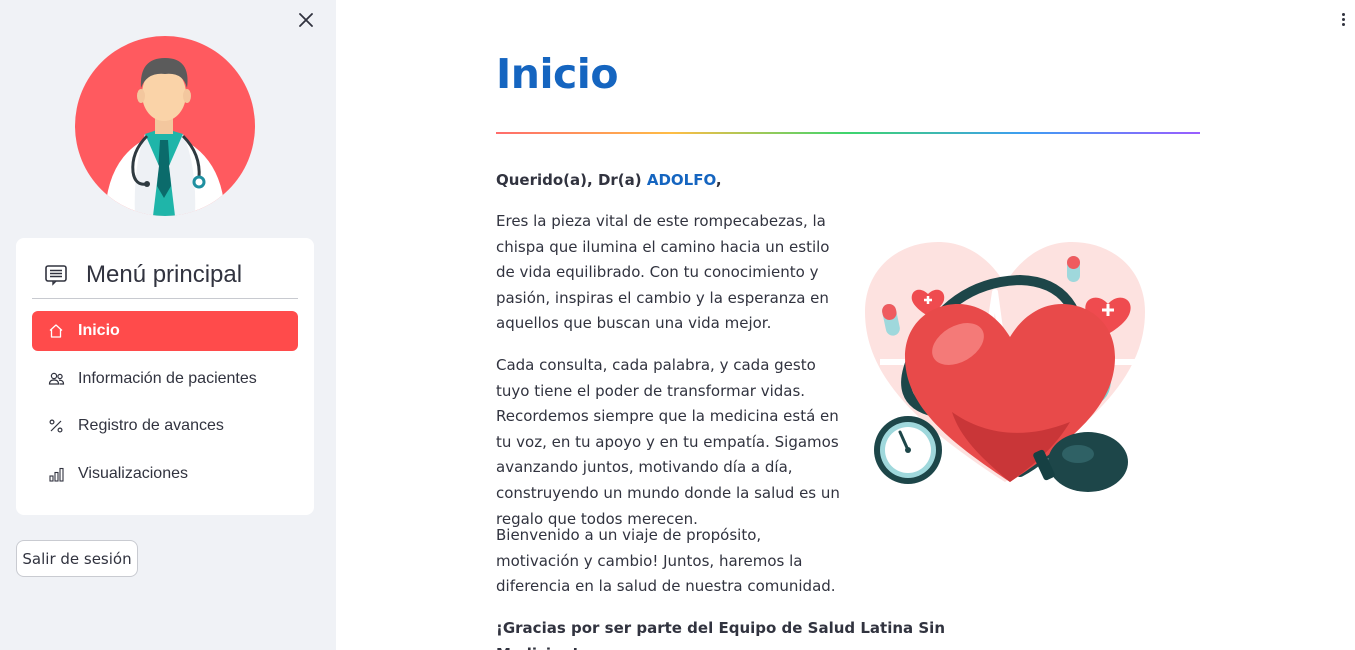  What do you see at coordinates (681, 180) in the screenshot?
I see `doctor-name: ADOLFO` at bounding box center [681, 180].